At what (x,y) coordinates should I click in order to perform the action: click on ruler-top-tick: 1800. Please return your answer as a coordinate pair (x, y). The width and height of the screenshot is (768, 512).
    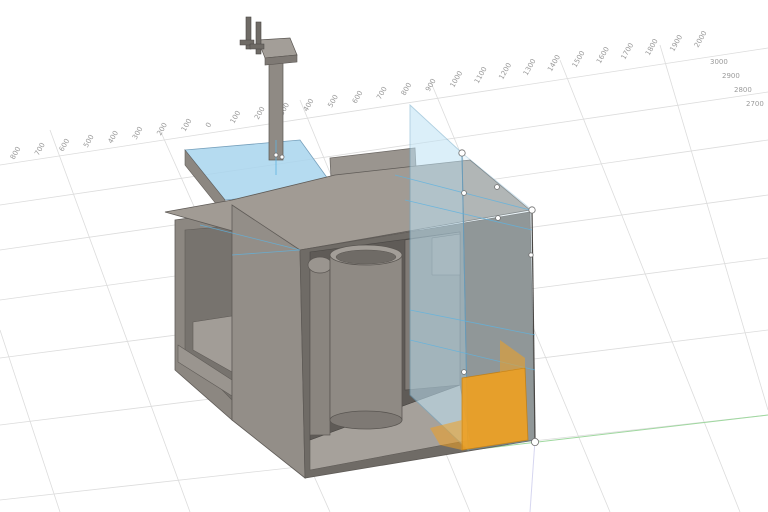
    Looking at the image, I should click on (652, 47).